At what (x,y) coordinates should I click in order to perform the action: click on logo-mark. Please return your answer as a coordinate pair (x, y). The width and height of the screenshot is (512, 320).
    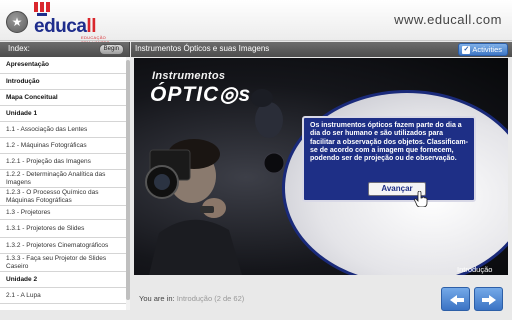
    Looking at the image, I should click on (42, 9).